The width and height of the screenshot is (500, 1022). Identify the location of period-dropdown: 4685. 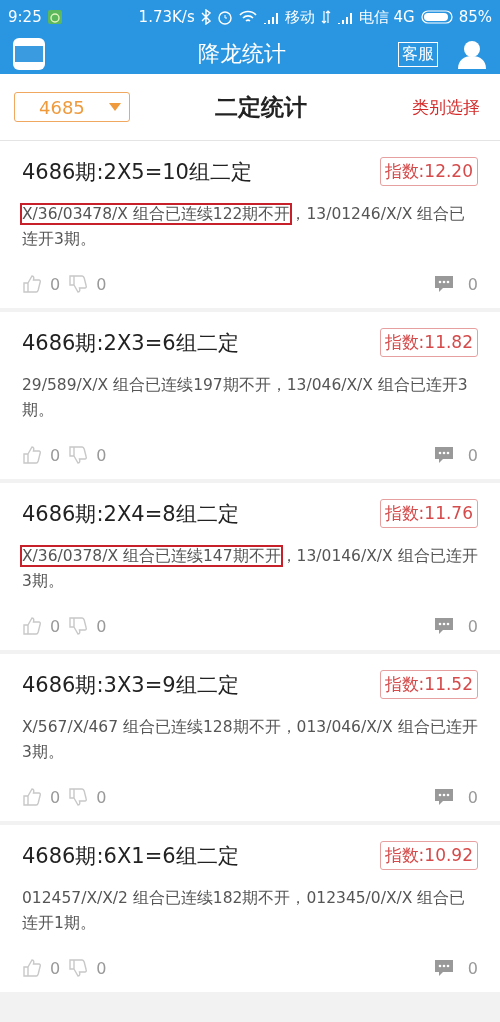
(72, 107).